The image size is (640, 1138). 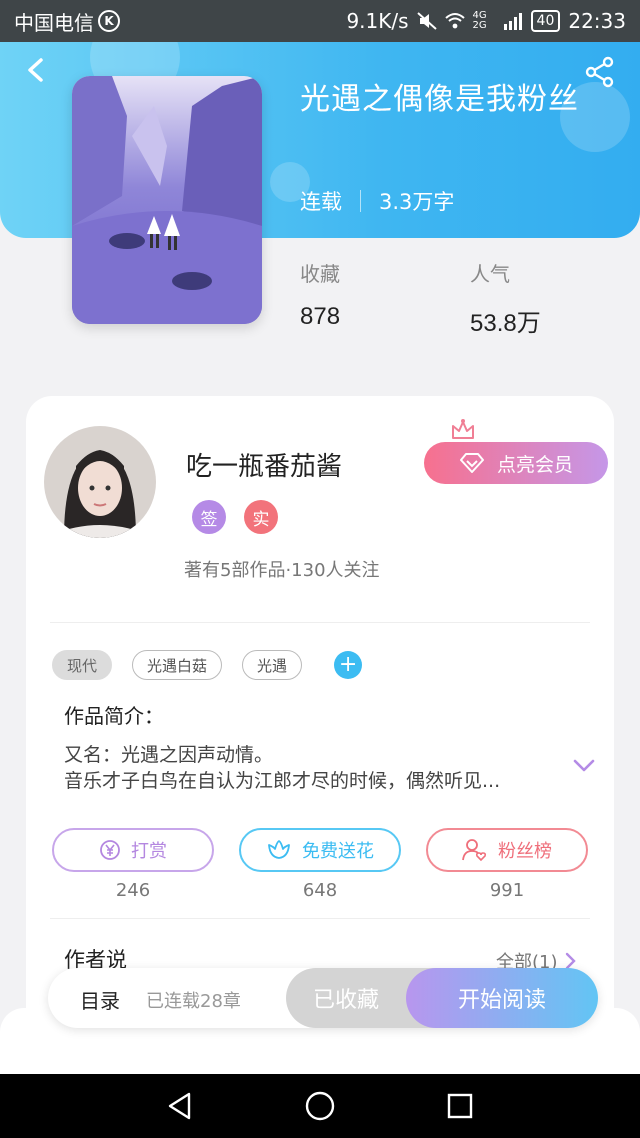 I want to click on book-cover, so click(x=167, y=200).